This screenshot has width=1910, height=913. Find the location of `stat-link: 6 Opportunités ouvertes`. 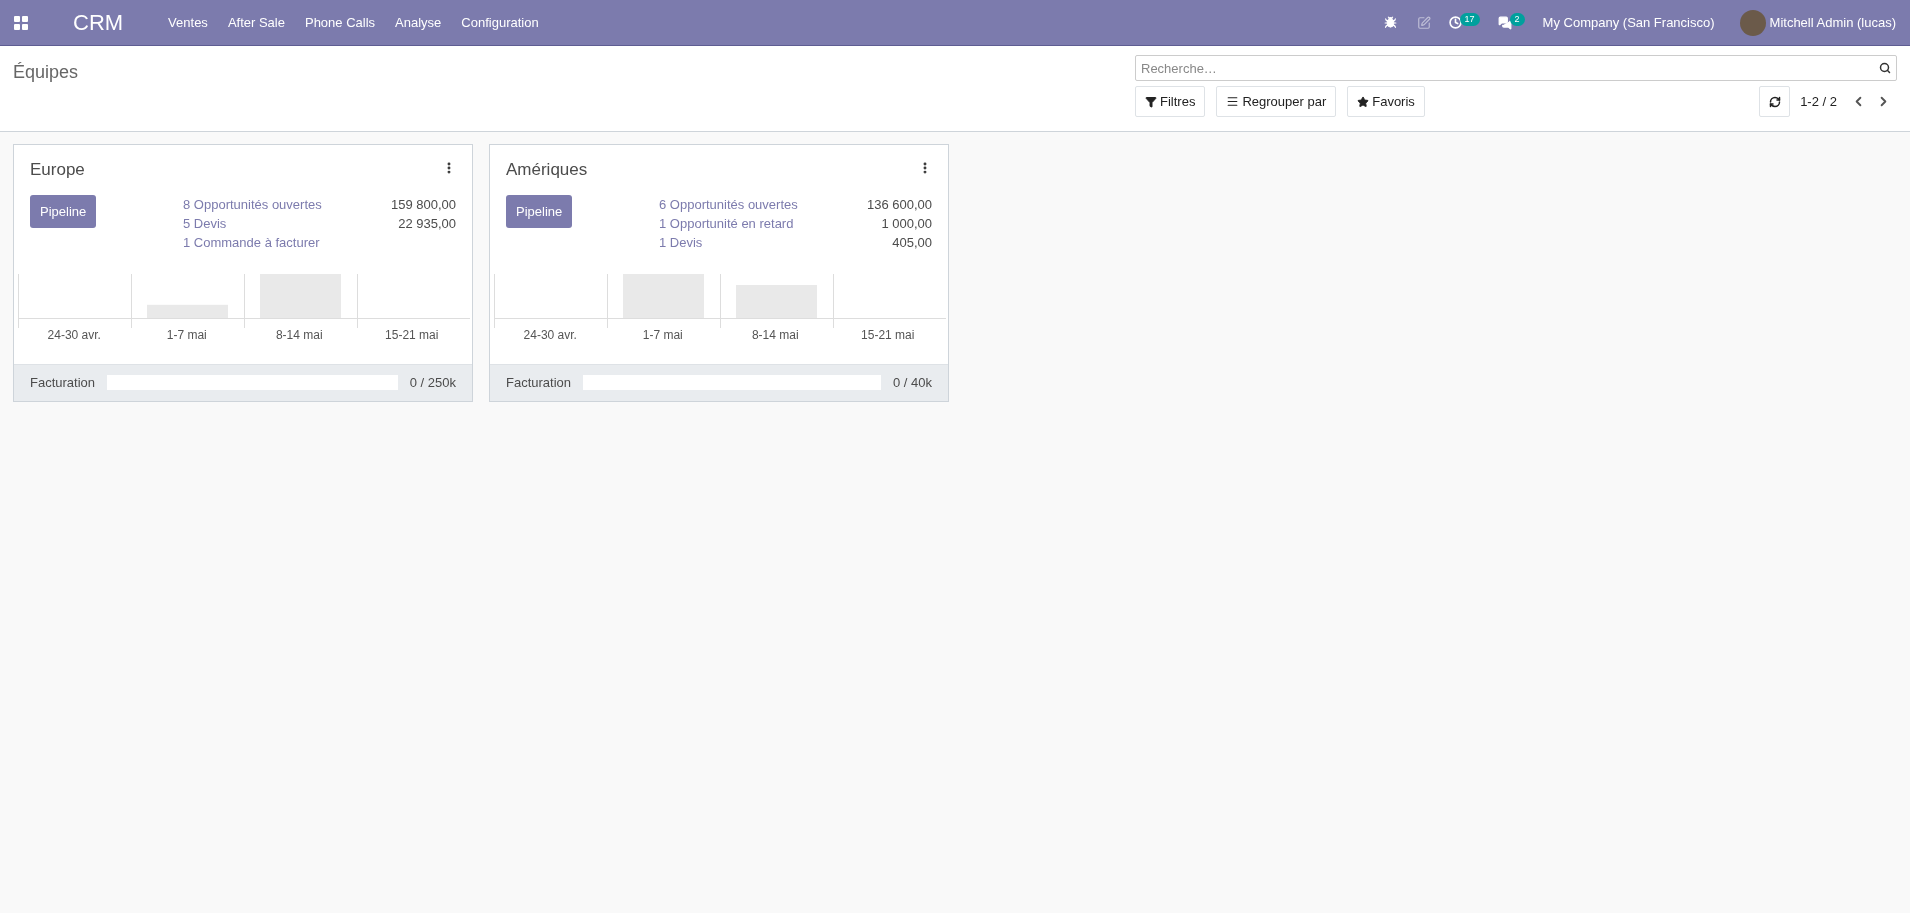

stat-link: 6 Opportunités ouvertes is located at coordinates (728, 204).